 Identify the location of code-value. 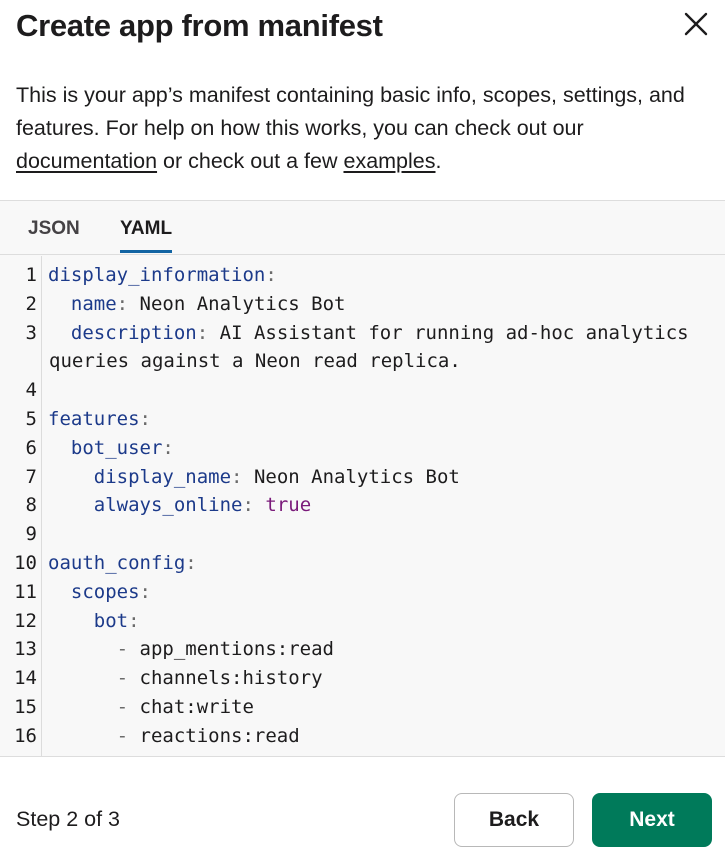
(259, 505).